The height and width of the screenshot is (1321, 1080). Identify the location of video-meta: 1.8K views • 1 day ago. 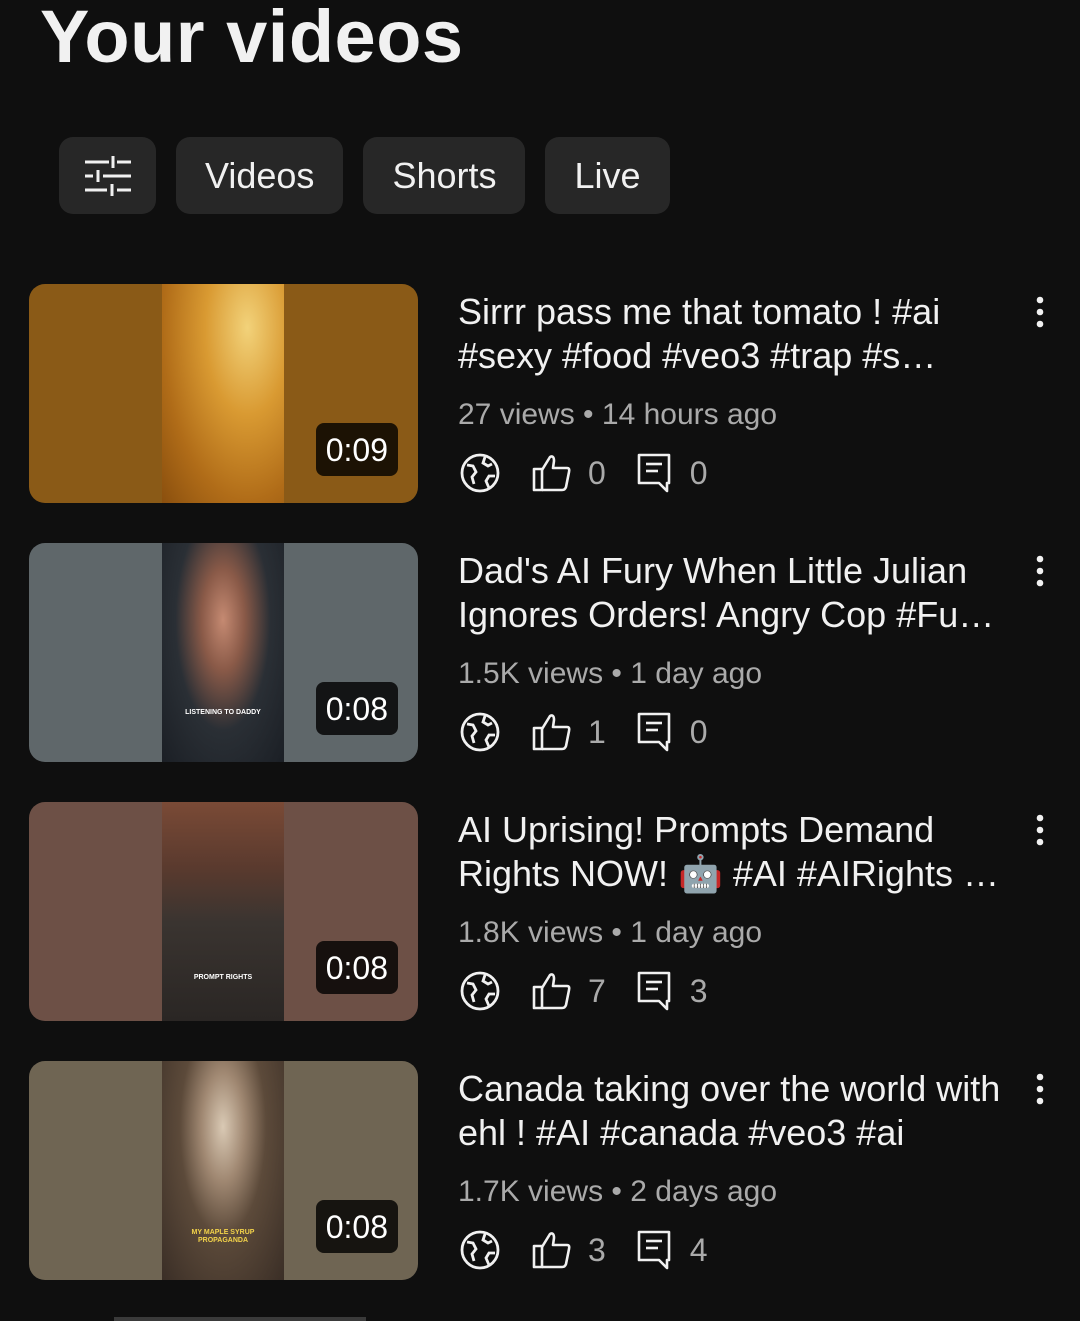
(610, 932).